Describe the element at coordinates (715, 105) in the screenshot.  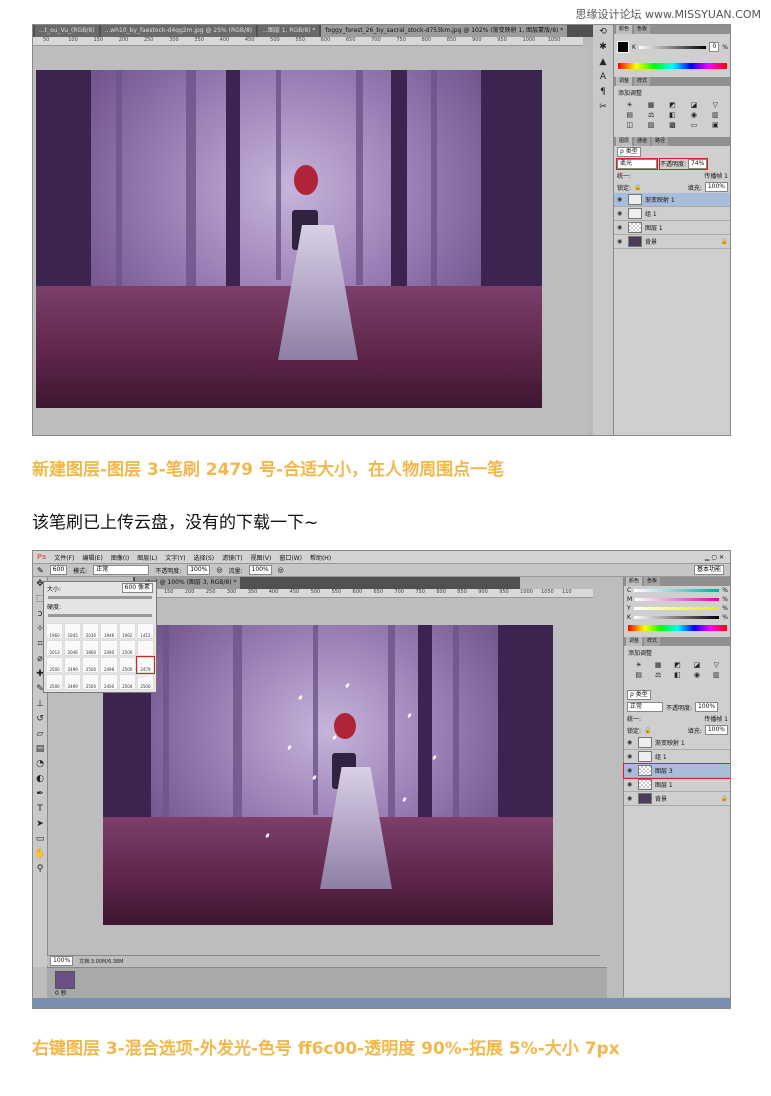
I see `vibrance-icon: ▽` at that location.